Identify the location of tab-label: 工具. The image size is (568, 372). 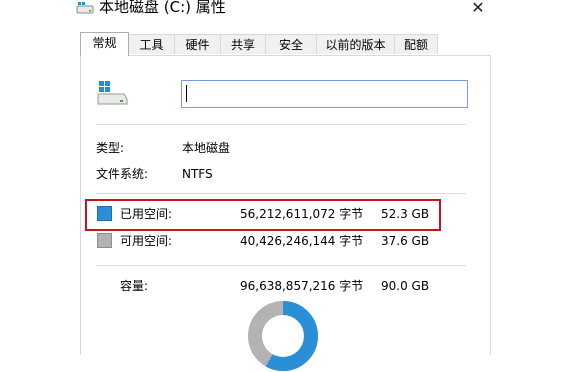
(151, 45).